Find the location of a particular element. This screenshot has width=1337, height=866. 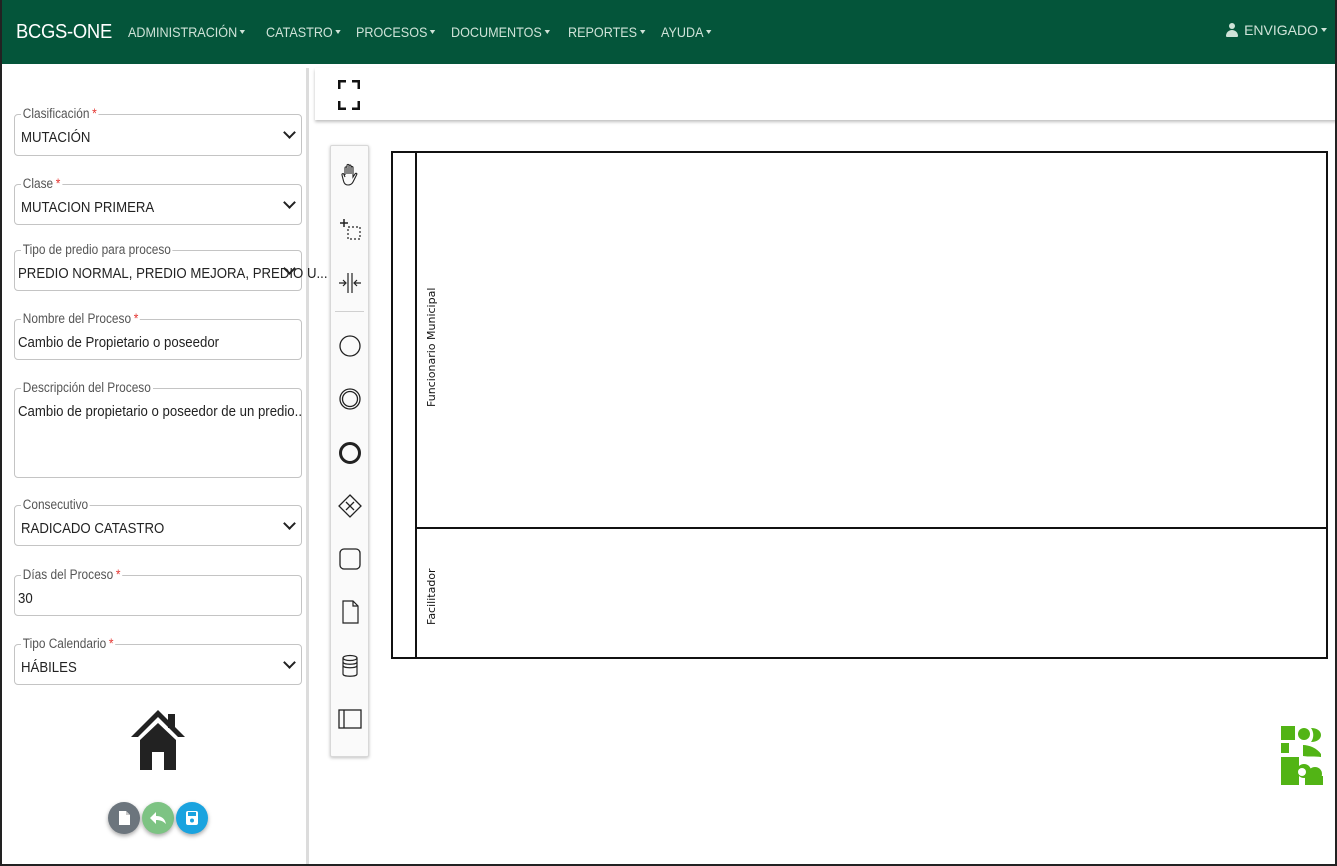

user-menu: ENVIGADO is located at coordinates (1276, 30).